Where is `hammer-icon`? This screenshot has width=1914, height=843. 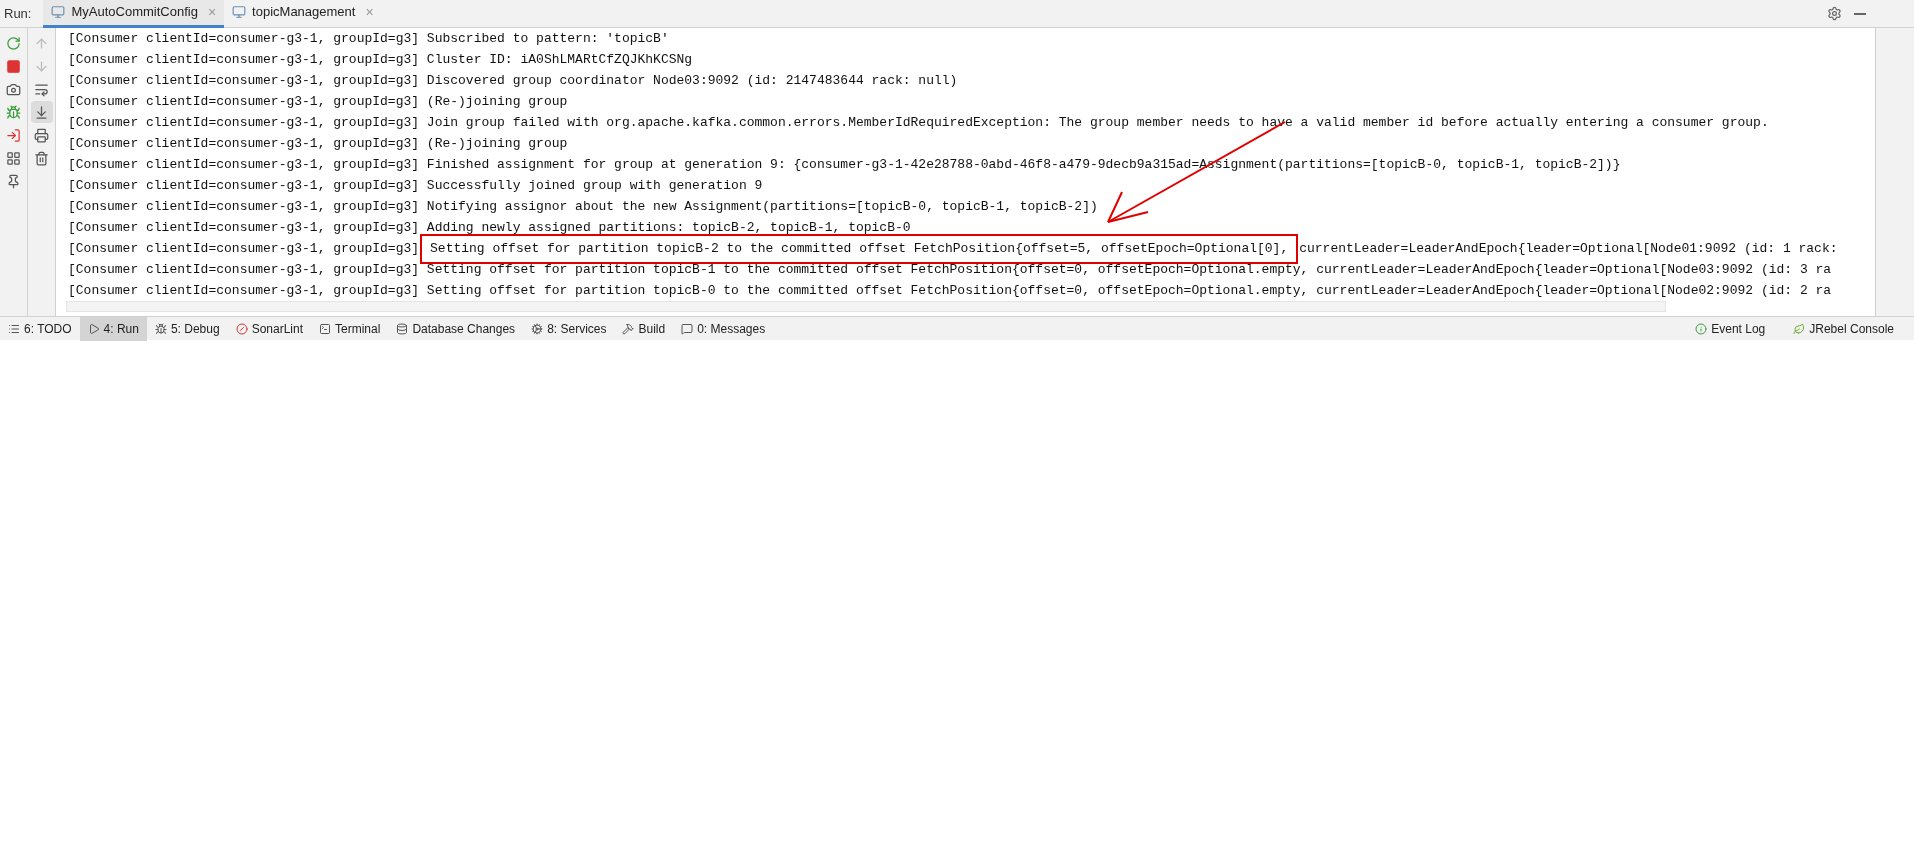
hammer-icon is located at coordinates (628, 328).